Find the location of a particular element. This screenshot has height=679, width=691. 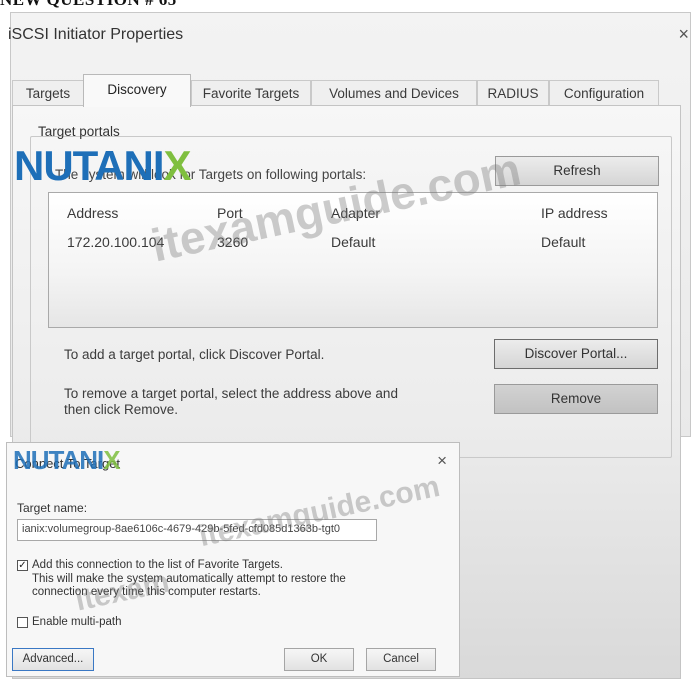

favorite-targets-checkbox: ✓ is located at coordinates (22, 565).